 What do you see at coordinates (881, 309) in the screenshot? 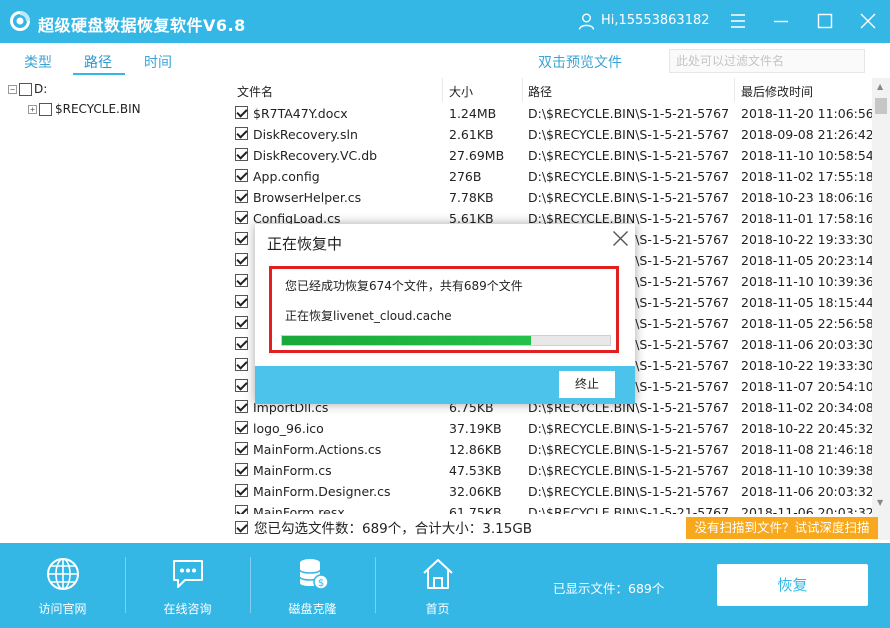
I see `vertical-scrollbar: ▲ ▼` at bounding box center [881, 309].